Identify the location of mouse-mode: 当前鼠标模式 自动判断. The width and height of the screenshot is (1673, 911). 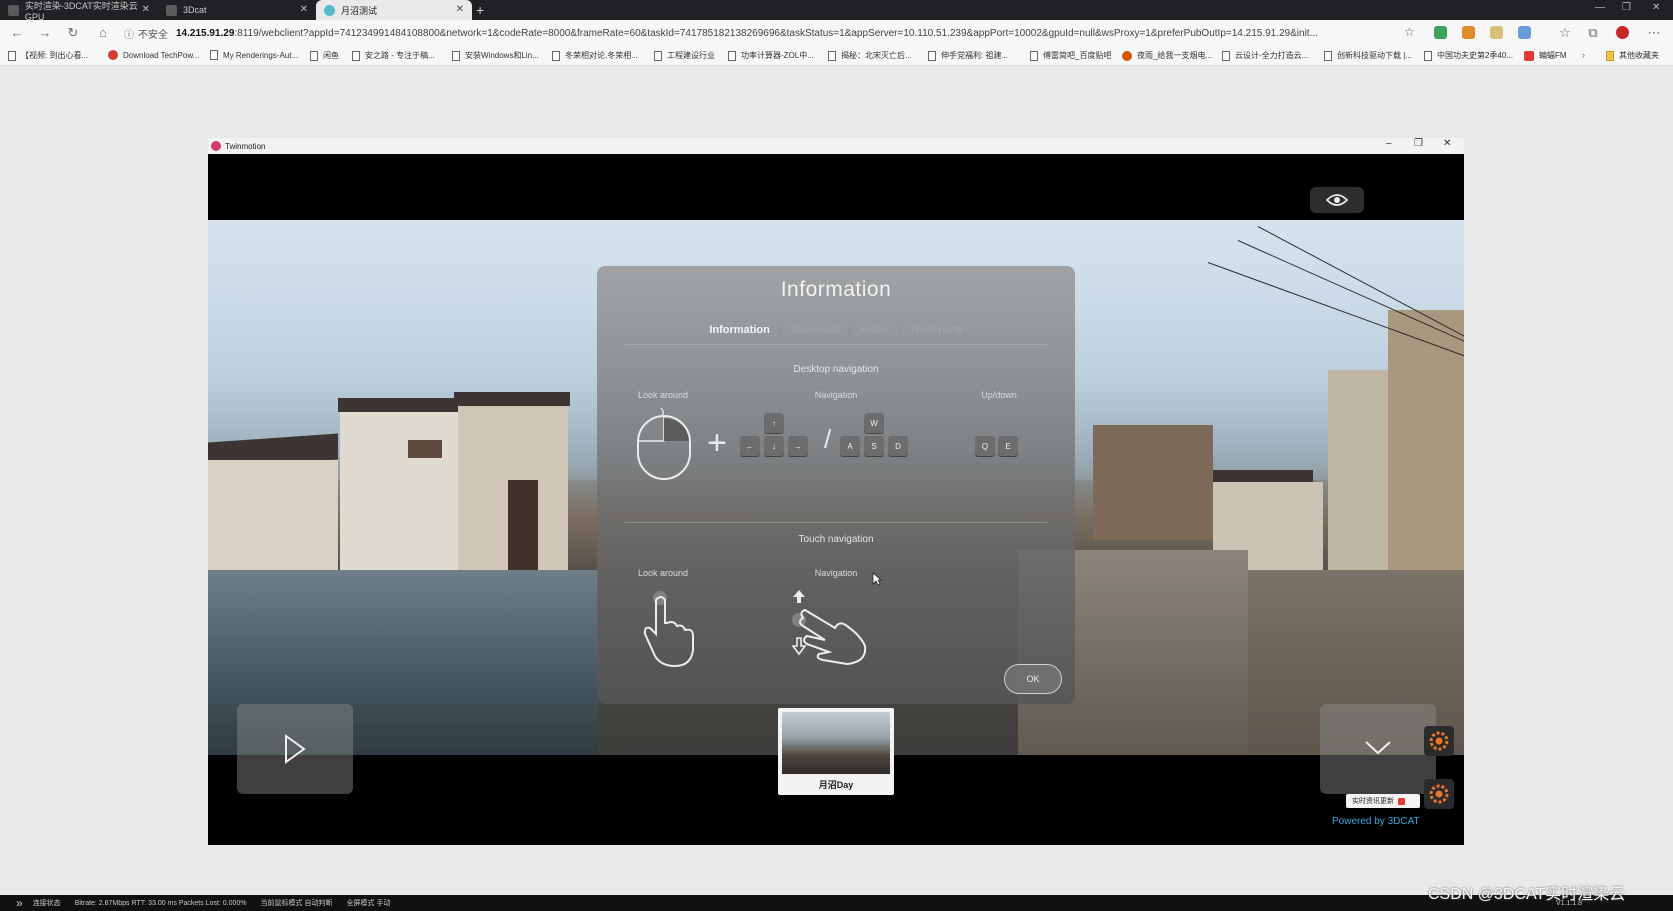
(297, 903).